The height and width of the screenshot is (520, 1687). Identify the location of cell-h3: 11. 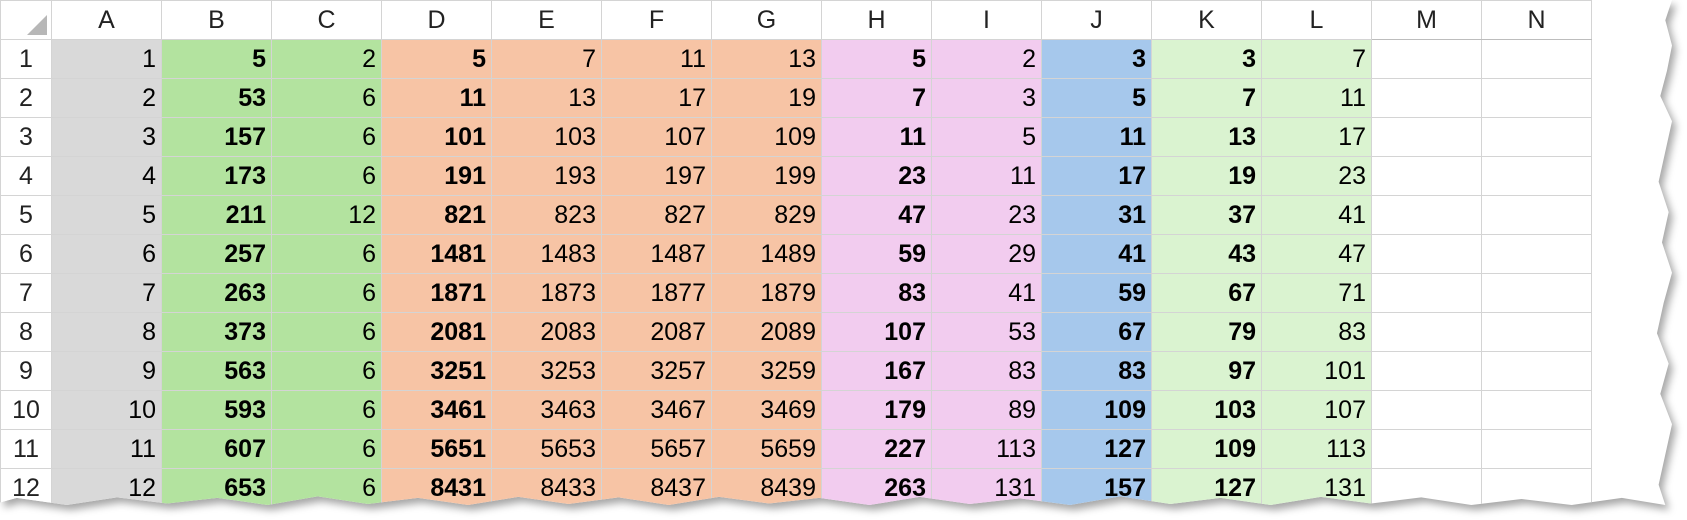
(876, 137).